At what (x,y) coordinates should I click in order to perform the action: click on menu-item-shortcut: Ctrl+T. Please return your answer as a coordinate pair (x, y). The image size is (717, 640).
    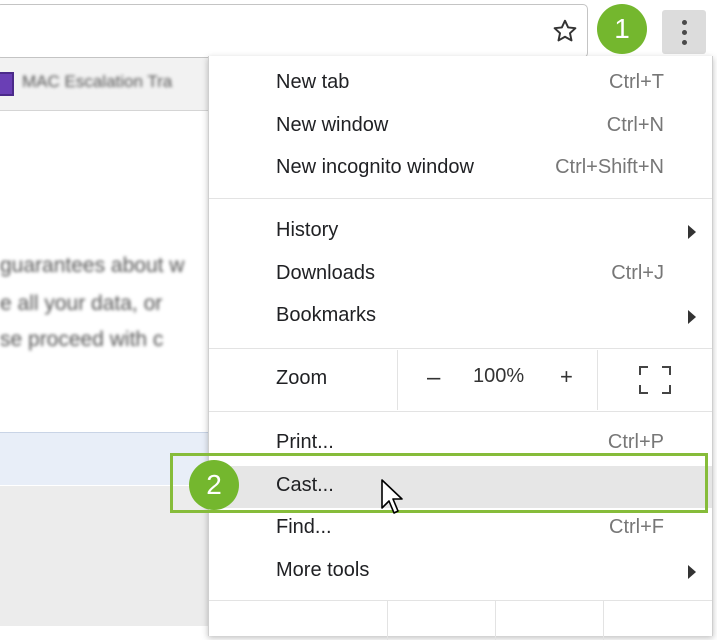
    Looking at the image, I should click on (636, 82).